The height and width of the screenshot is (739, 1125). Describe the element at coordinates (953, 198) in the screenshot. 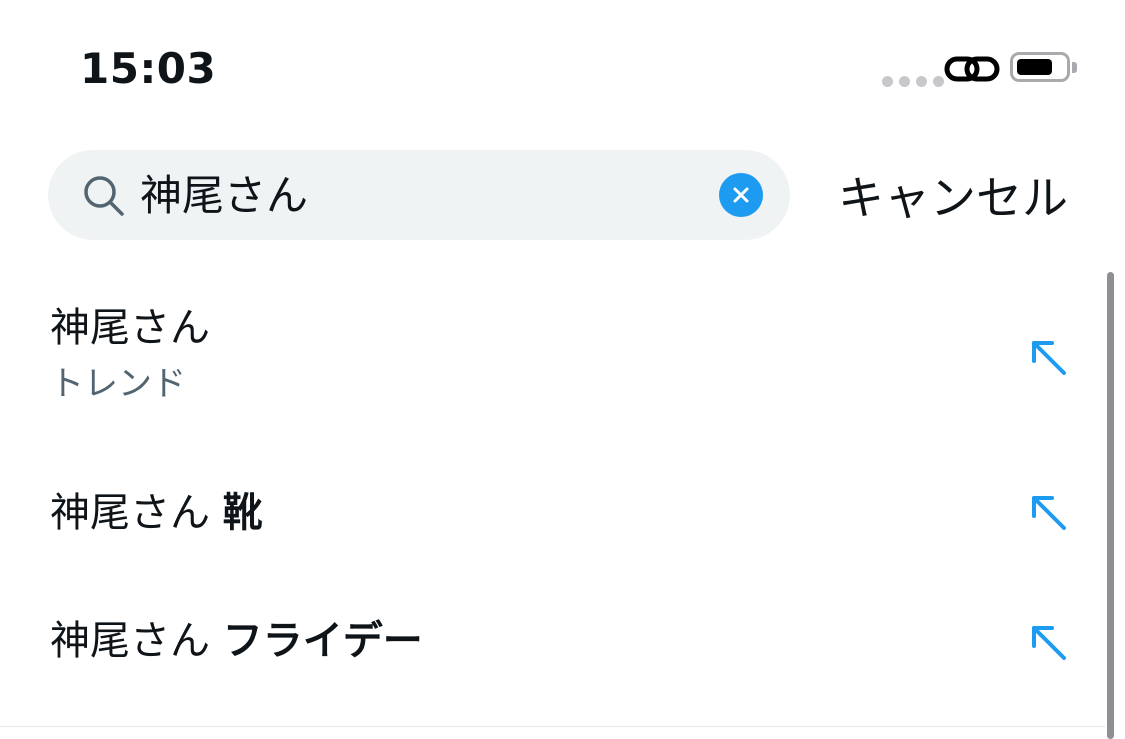

I see `cancel-button: キャンセル` at that location.